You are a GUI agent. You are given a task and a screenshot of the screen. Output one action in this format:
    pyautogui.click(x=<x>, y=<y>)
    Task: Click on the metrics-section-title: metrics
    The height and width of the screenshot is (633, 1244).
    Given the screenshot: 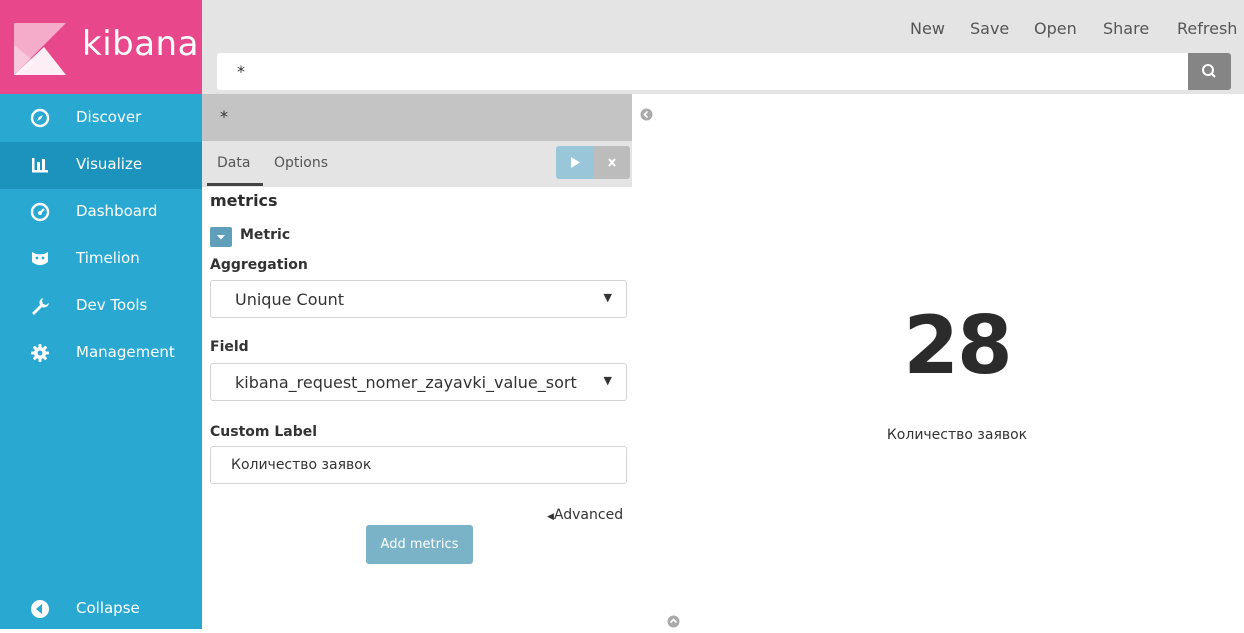 What is the action you would take?
    pyautogui.click(x=244, y=200)
    